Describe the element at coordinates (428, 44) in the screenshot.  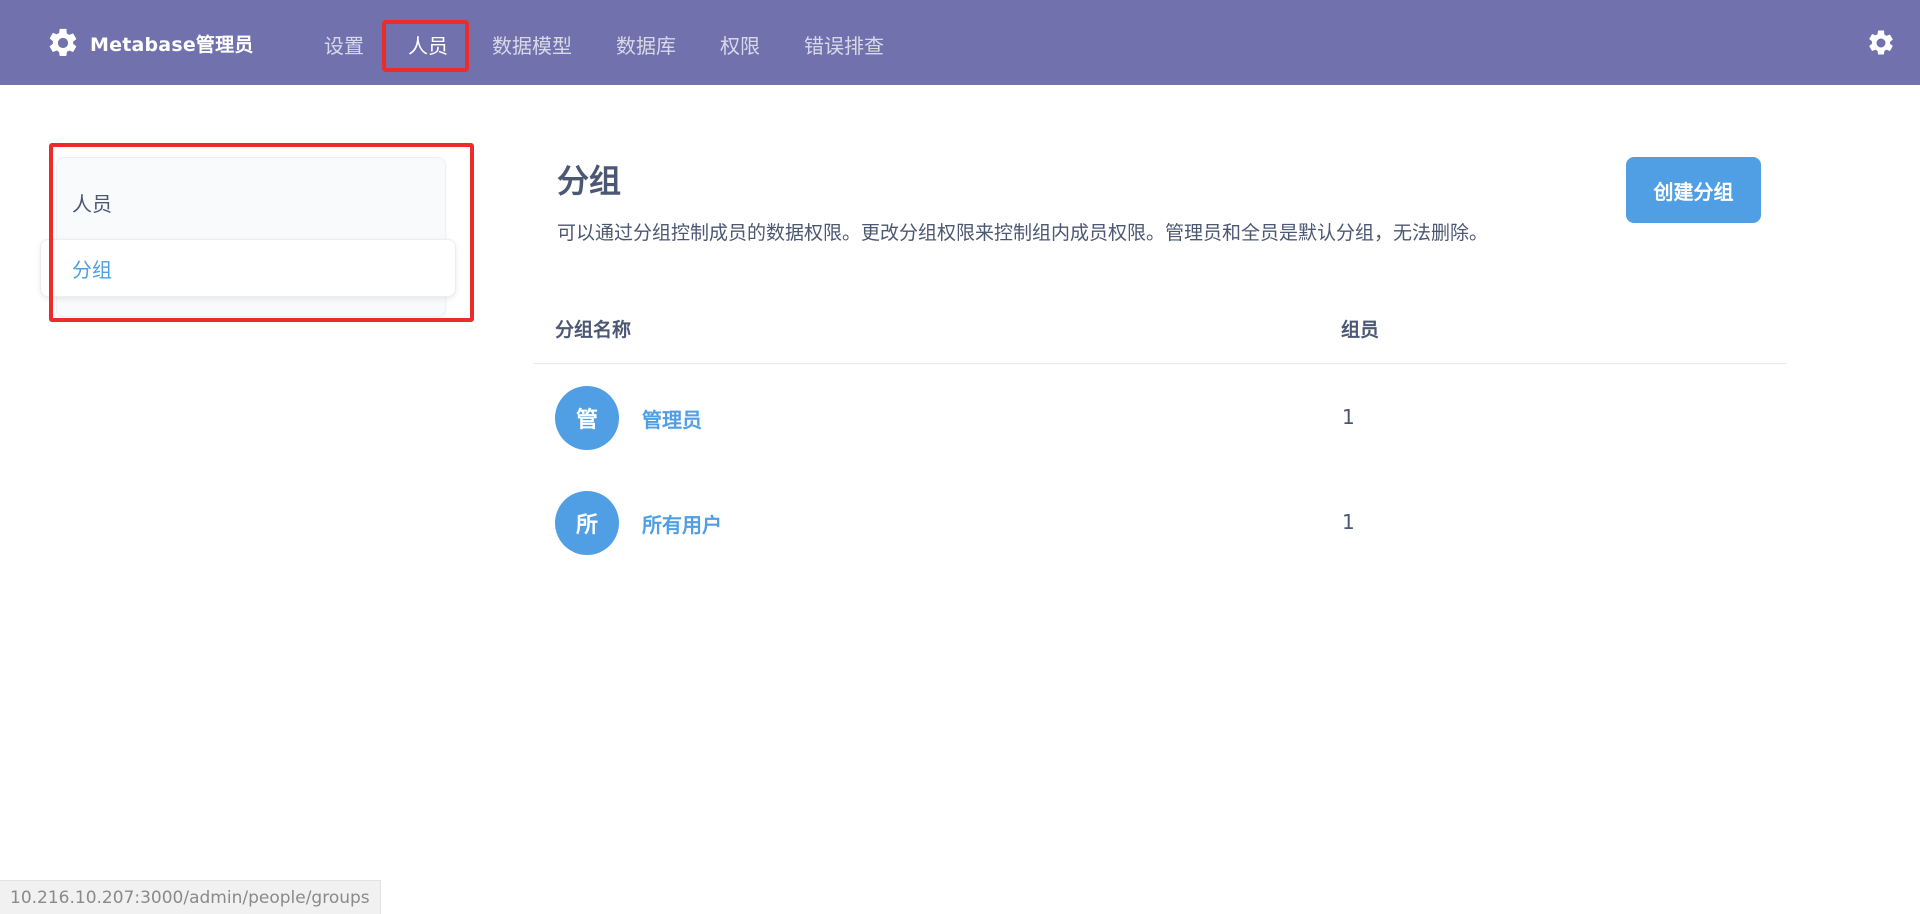
I see `nav-people: 人员` at that location.